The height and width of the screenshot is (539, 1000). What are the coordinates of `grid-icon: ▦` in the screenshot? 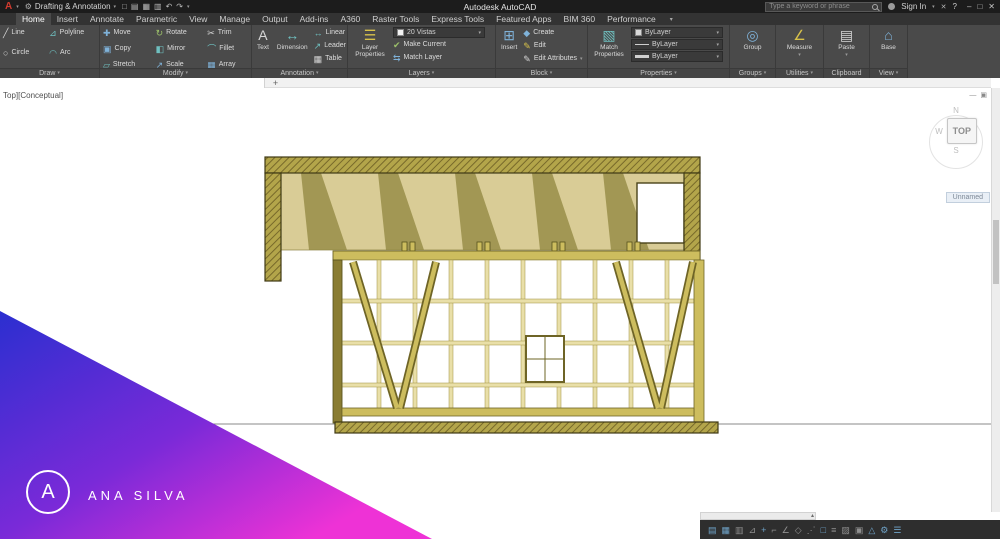 It's located at (726, 530).